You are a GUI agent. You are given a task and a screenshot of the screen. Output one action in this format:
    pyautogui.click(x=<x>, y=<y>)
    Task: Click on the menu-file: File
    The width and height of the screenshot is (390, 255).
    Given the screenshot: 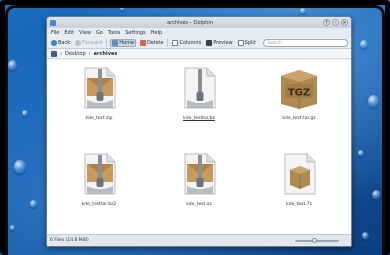 What is the action you would take?
    pyautogui.click(x=55, y=33)
    